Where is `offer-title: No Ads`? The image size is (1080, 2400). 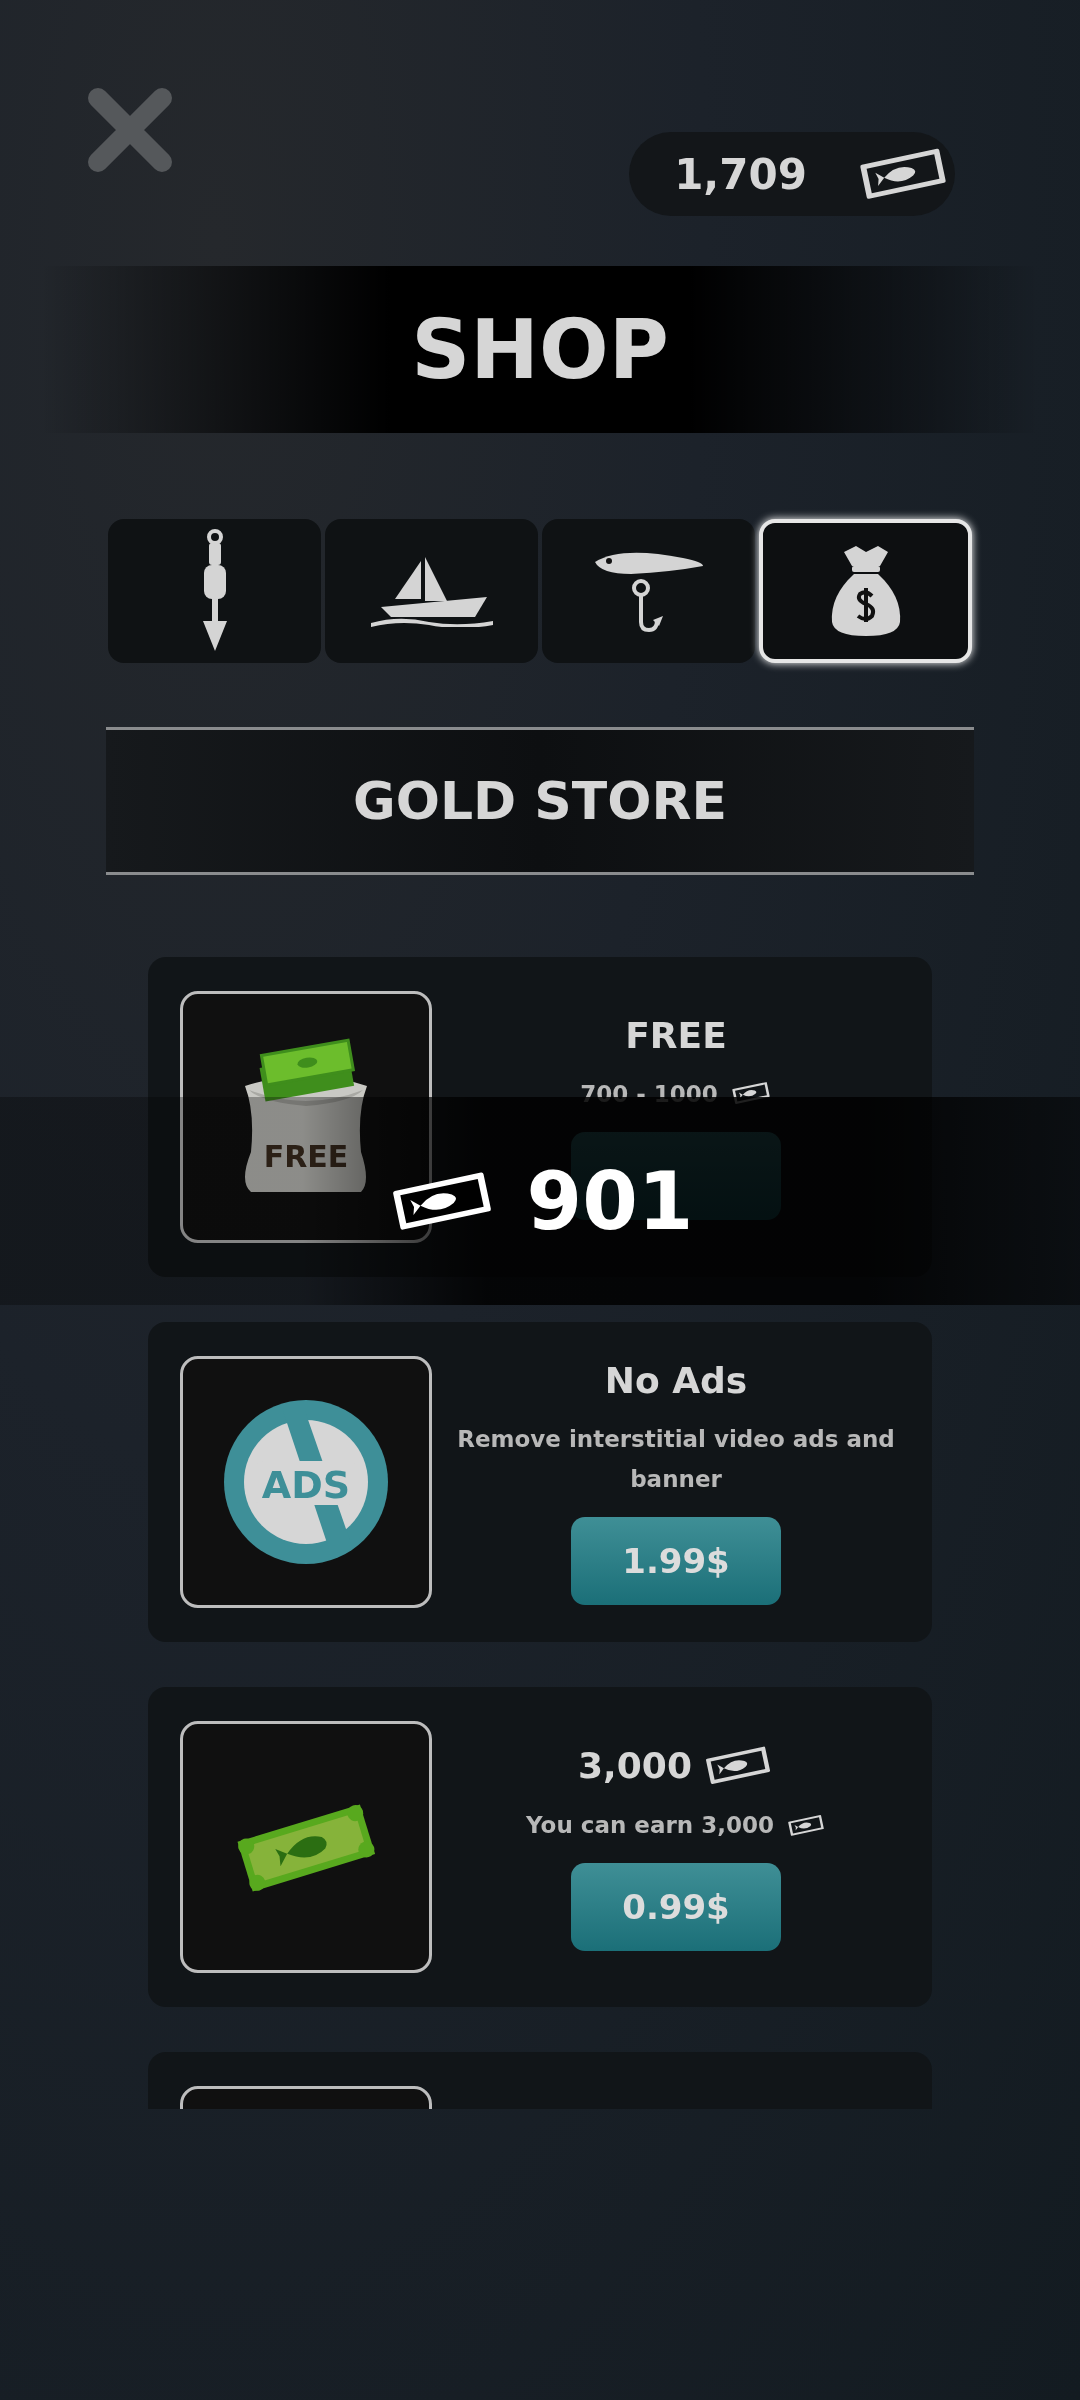
offer-title: No Ads is located at coordinates (676, 1380).